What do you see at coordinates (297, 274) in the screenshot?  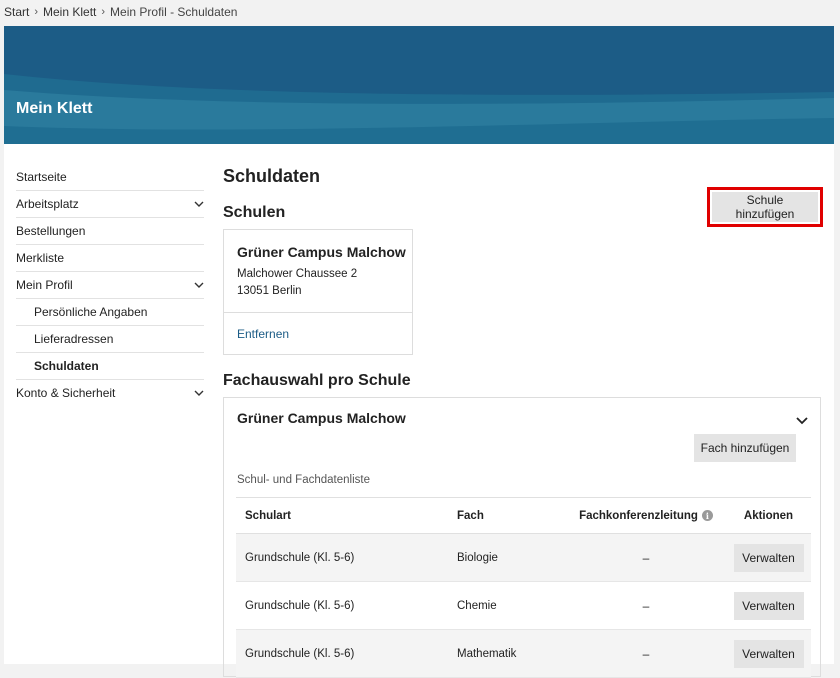 I see `school-street: Malchower Chaussee 2` at bounding box center [297, 274].